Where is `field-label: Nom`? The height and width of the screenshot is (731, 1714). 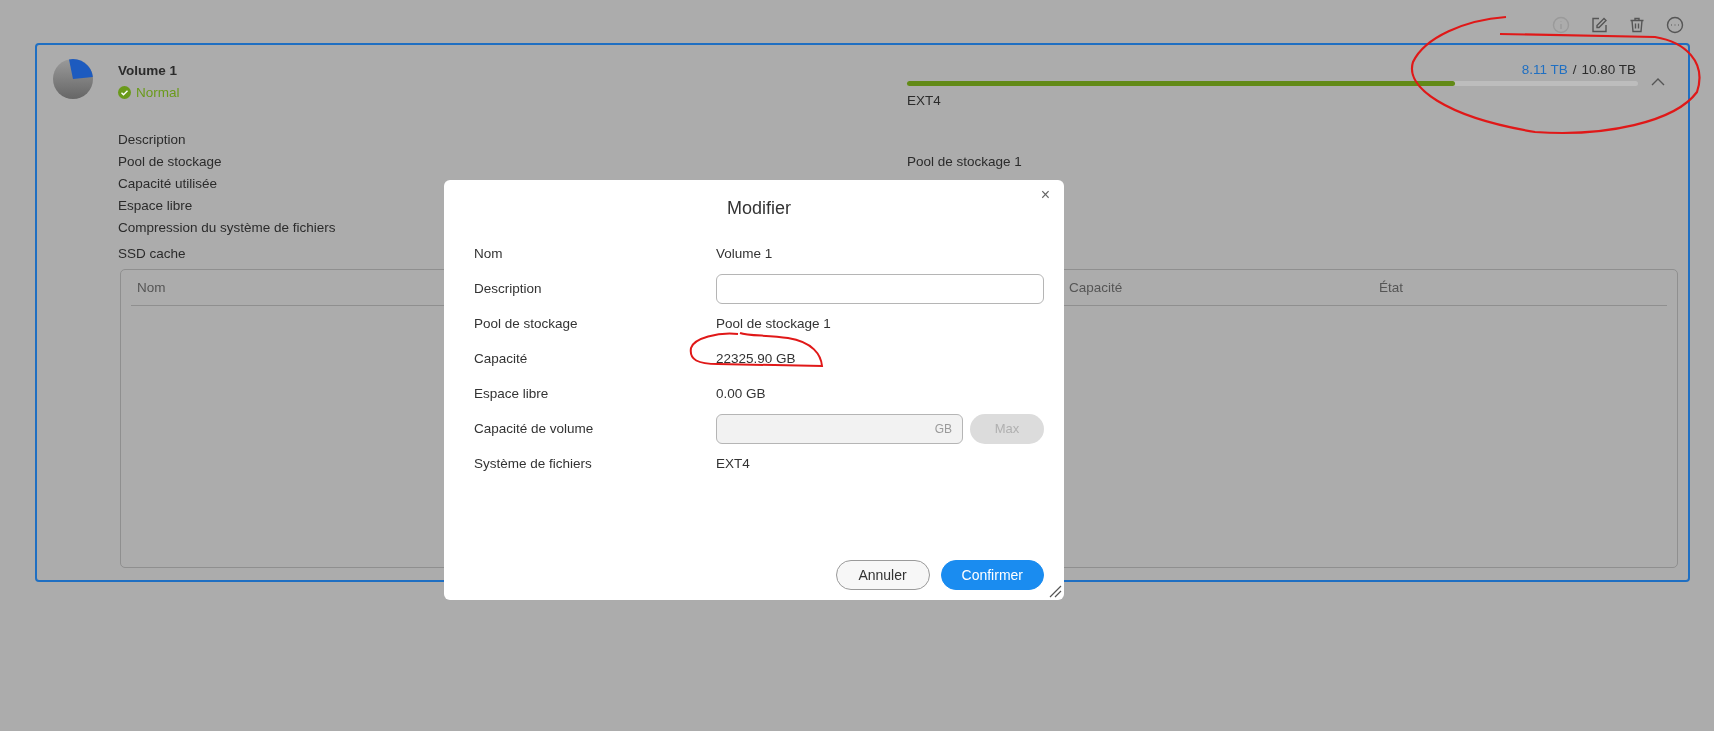 field-label: Nom is located at coordinates (488, 253).